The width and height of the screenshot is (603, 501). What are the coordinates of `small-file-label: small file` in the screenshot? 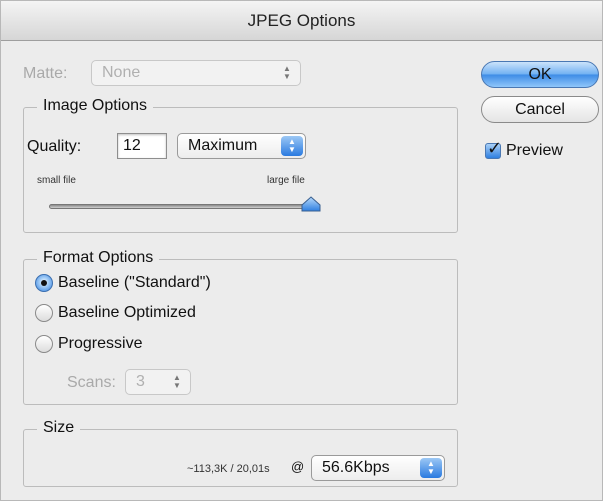 It's located at (56, 180).